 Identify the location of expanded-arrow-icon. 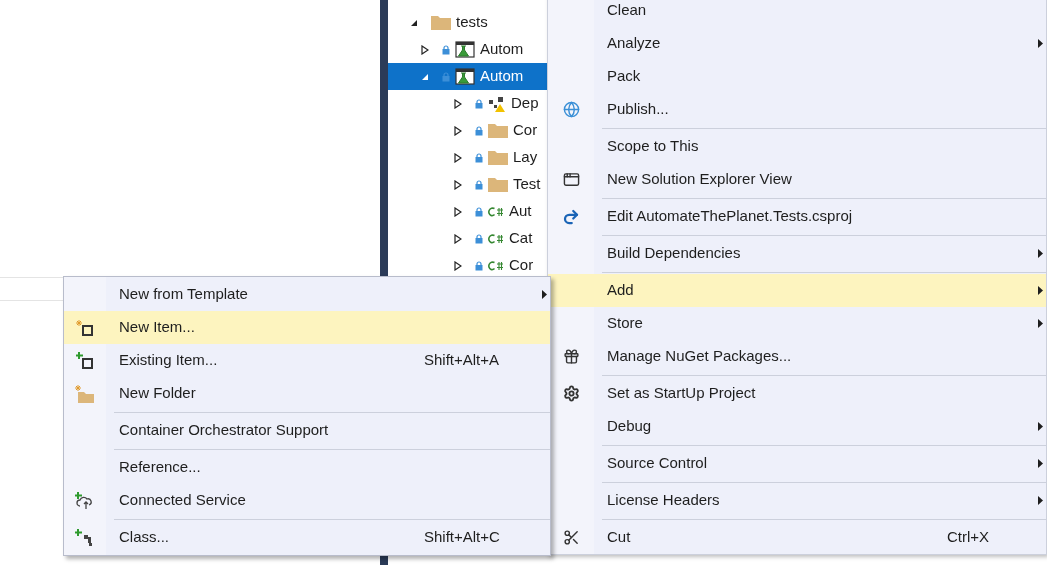
(414, 22).